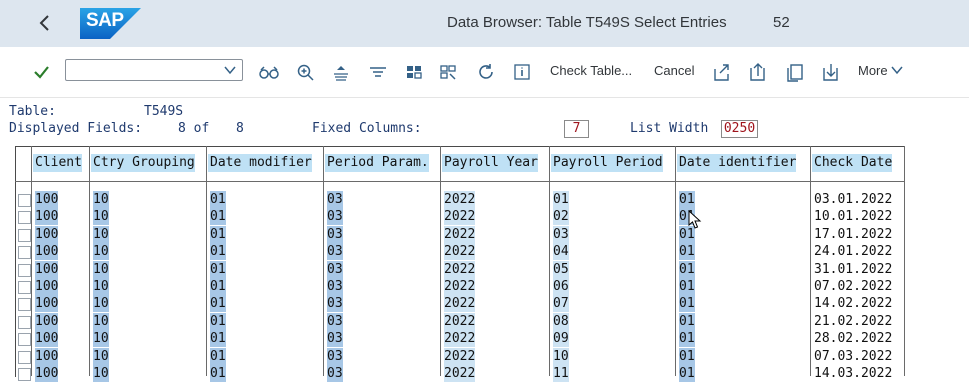 This screenshot has width=969, height=382. I want to click on check-icon, so click(41, 72).